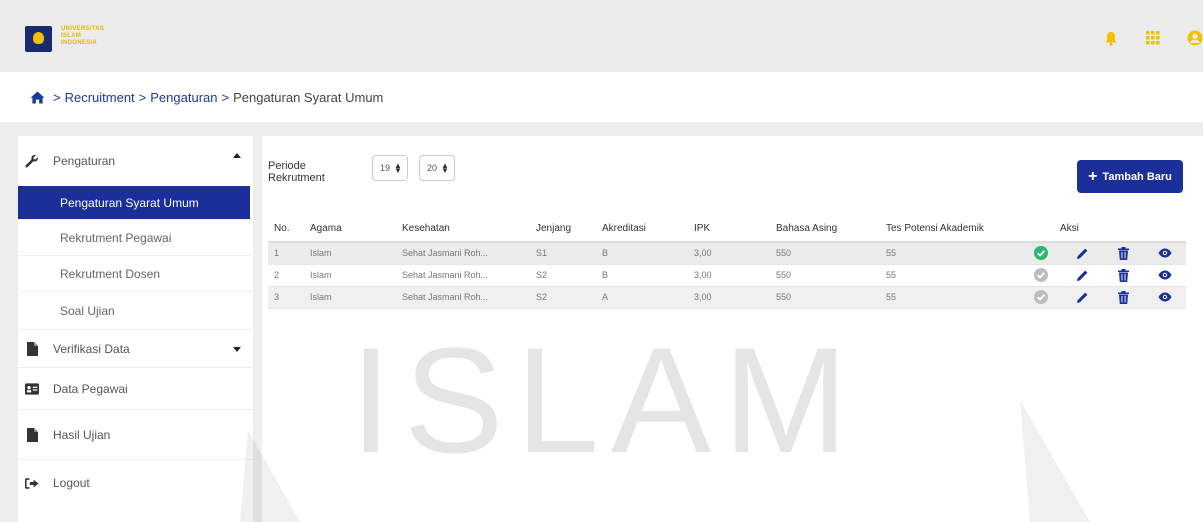 This screenshot has width=1203, height=522. Describe the element at coordinates (83, 29) in the screenshot. I see `logo-line: UNIVERSITAS` at that location.